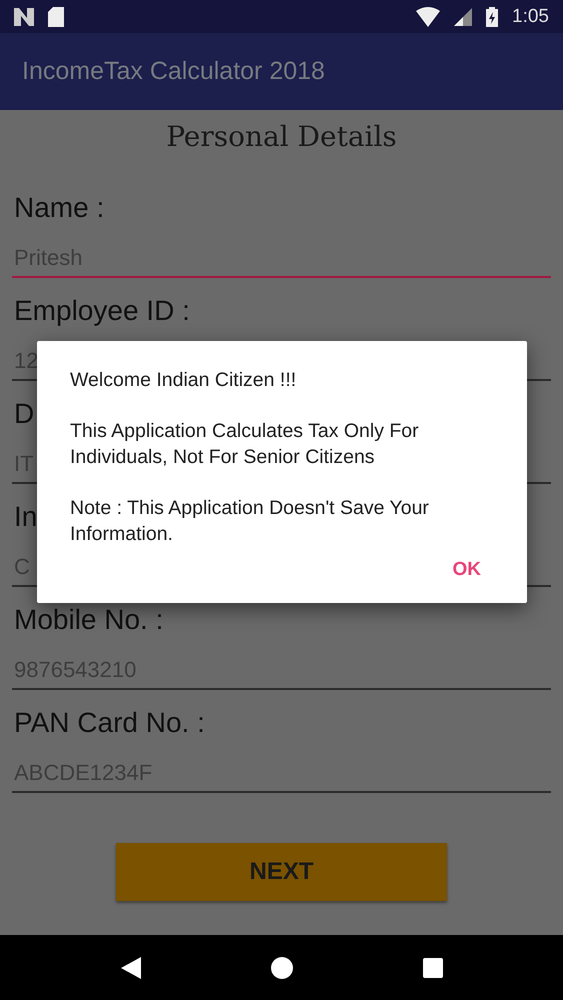  I want to click on next-button: NEXT, so click(281, 872).